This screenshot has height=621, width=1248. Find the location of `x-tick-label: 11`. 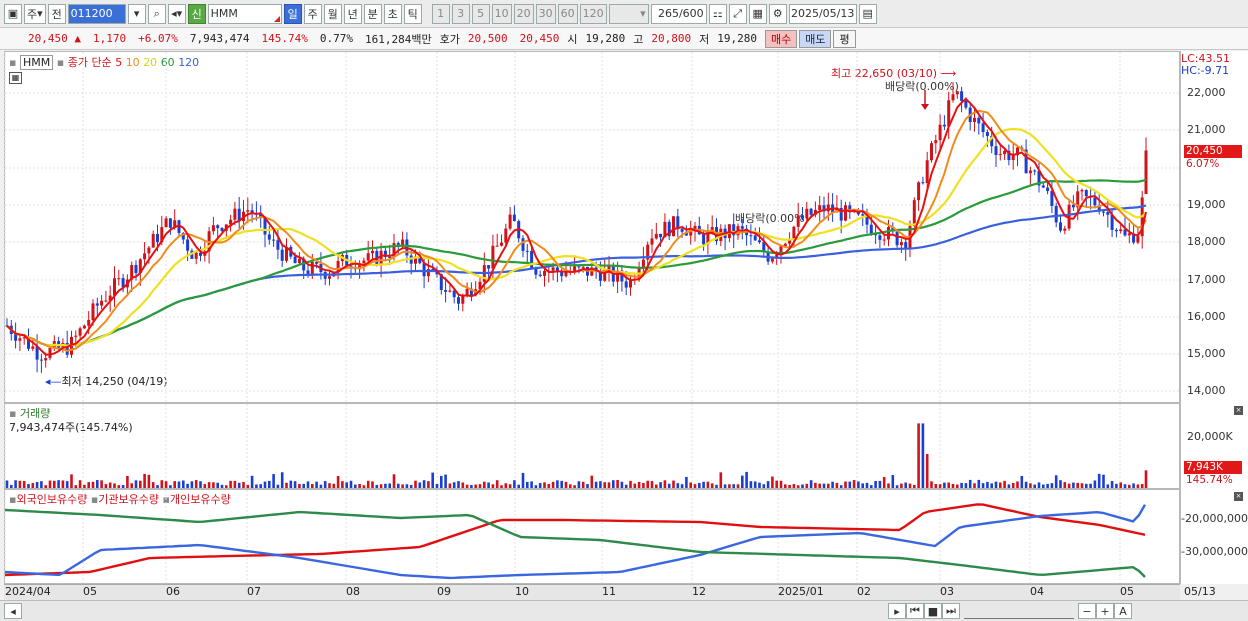

x-tick-label: 11 is located at coordinates (609, 591).